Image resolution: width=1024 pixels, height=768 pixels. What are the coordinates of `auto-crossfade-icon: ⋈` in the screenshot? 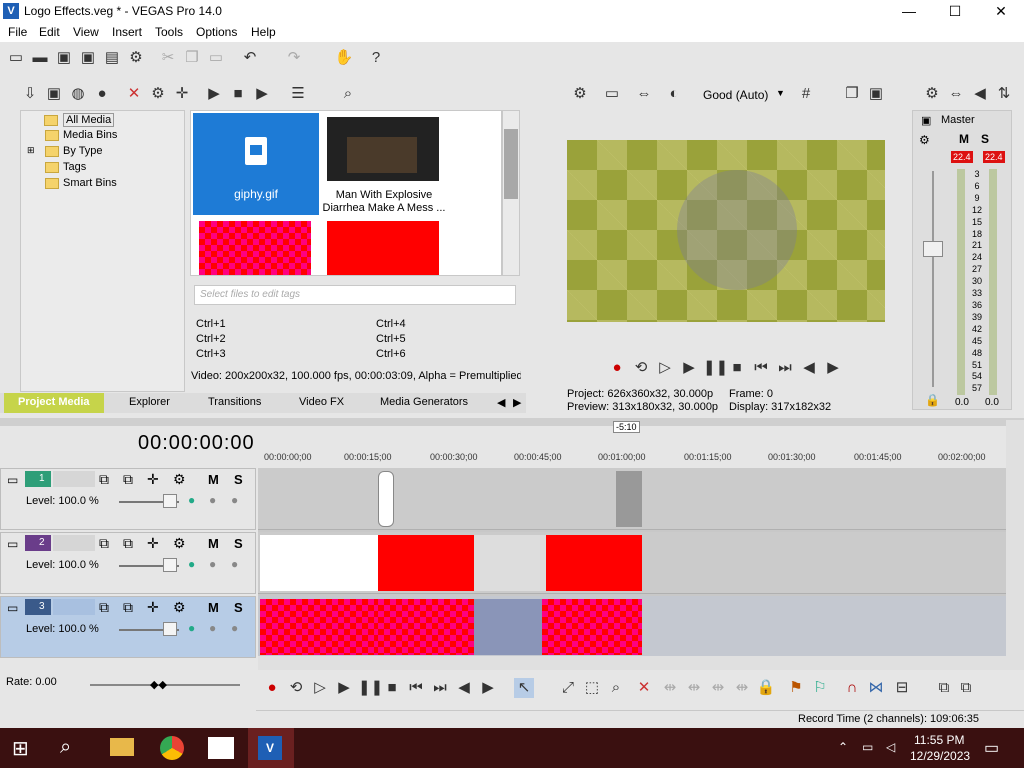 It's located at (876, 688).